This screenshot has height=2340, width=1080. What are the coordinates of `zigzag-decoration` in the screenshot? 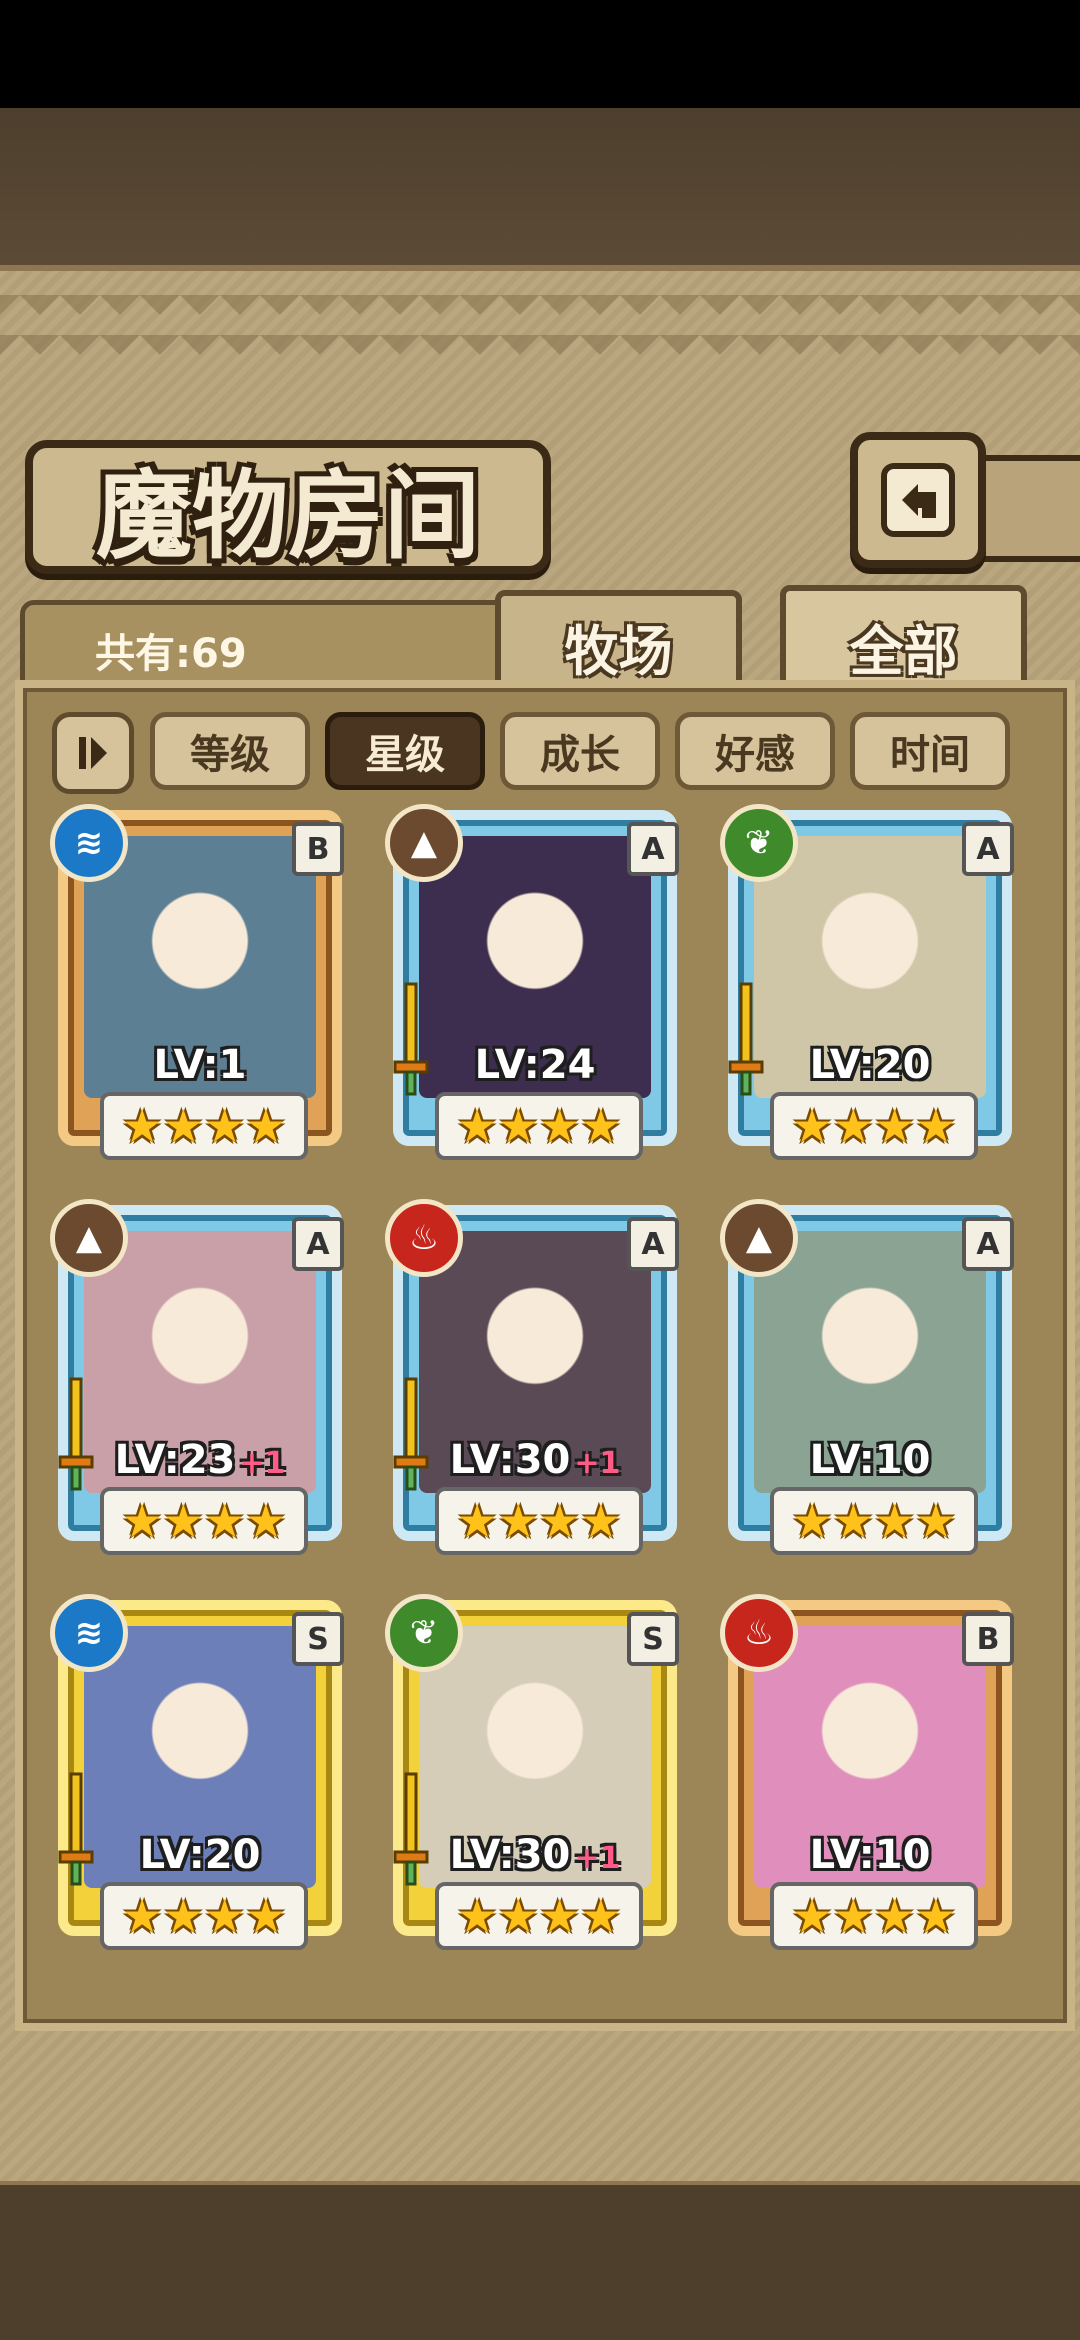 It's located at (540, 325).